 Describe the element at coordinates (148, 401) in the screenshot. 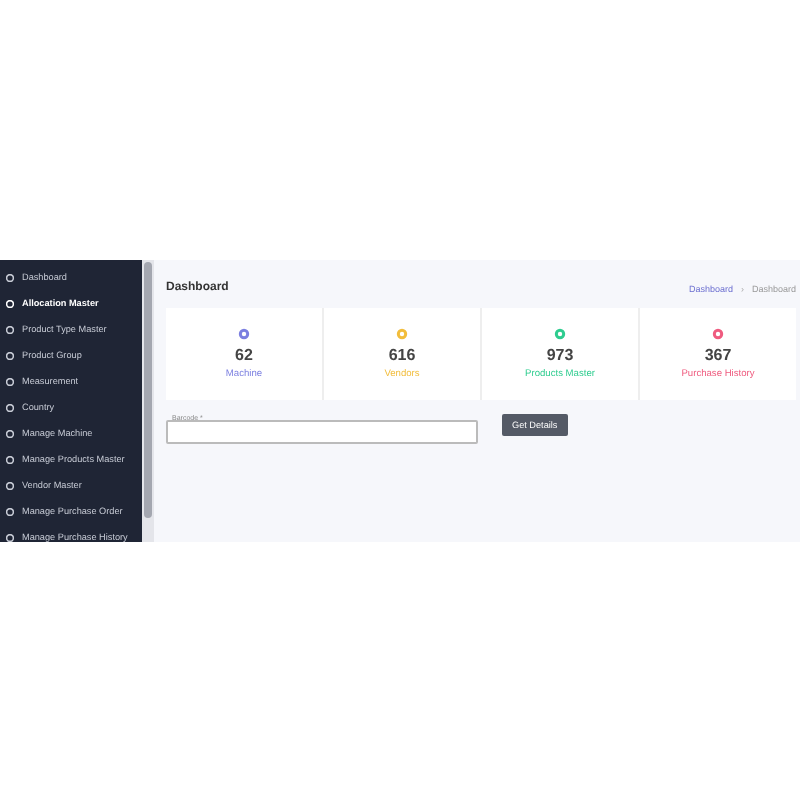

I see `scrollbar` at that location.